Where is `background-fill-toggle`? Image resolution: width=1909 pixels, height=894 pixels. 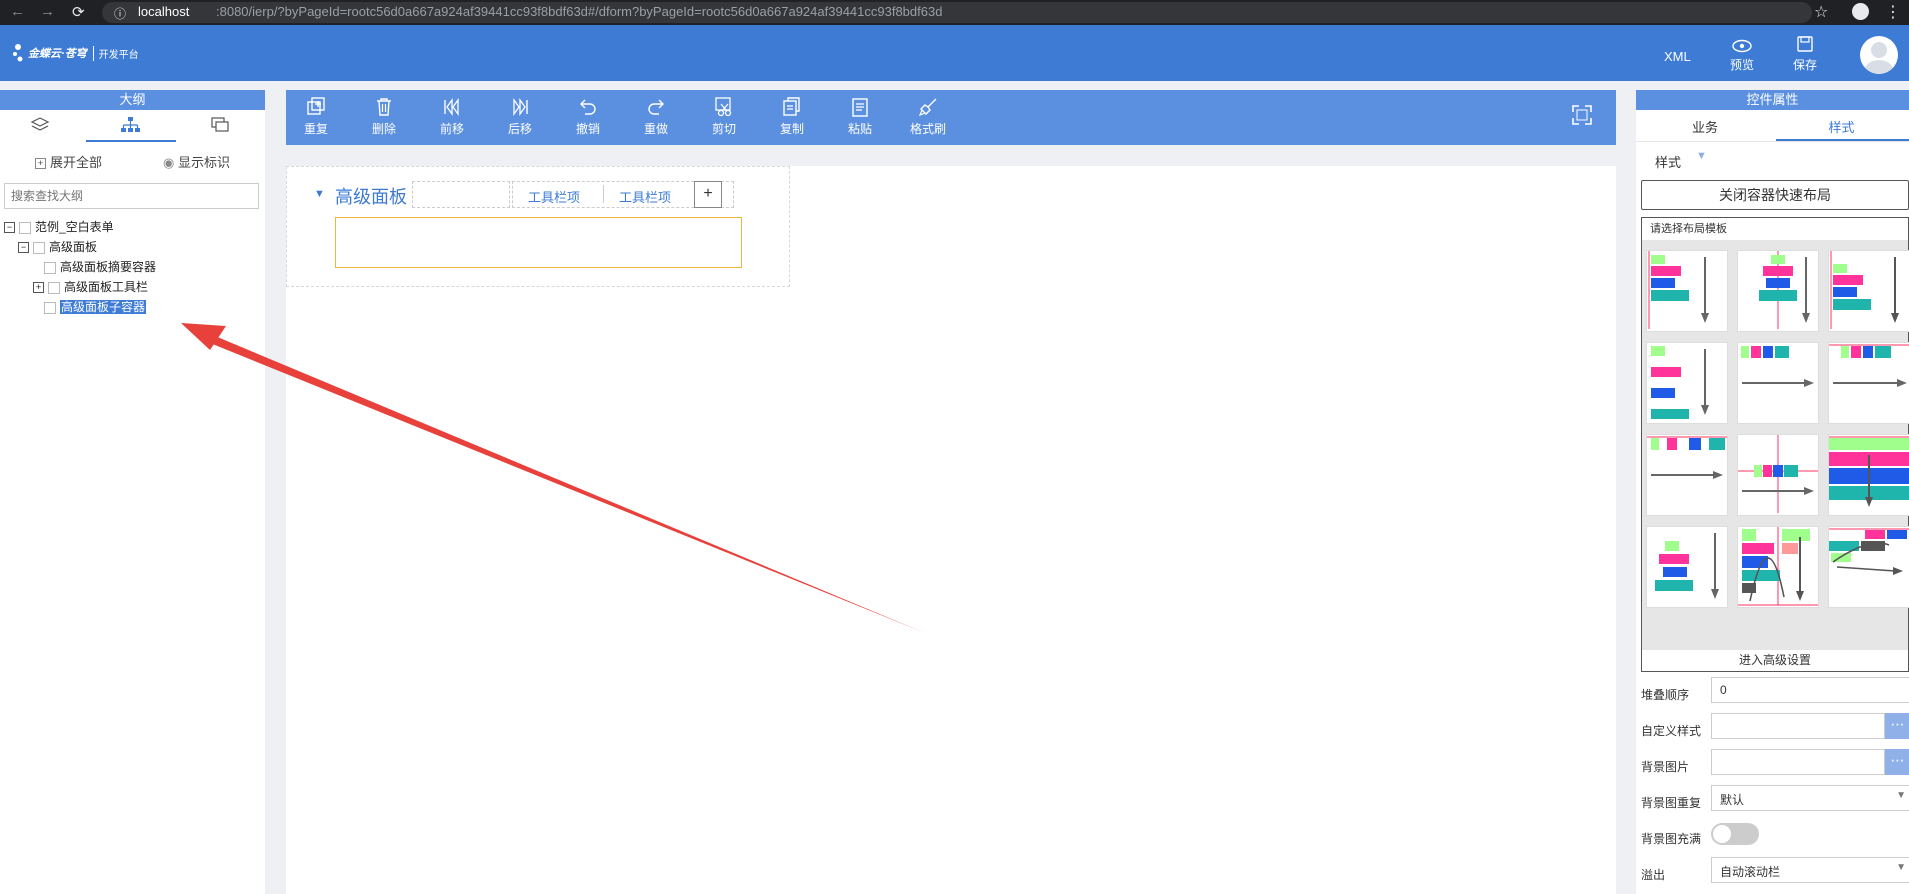
background-fill-toggle is located at coordinates (1735, 834).